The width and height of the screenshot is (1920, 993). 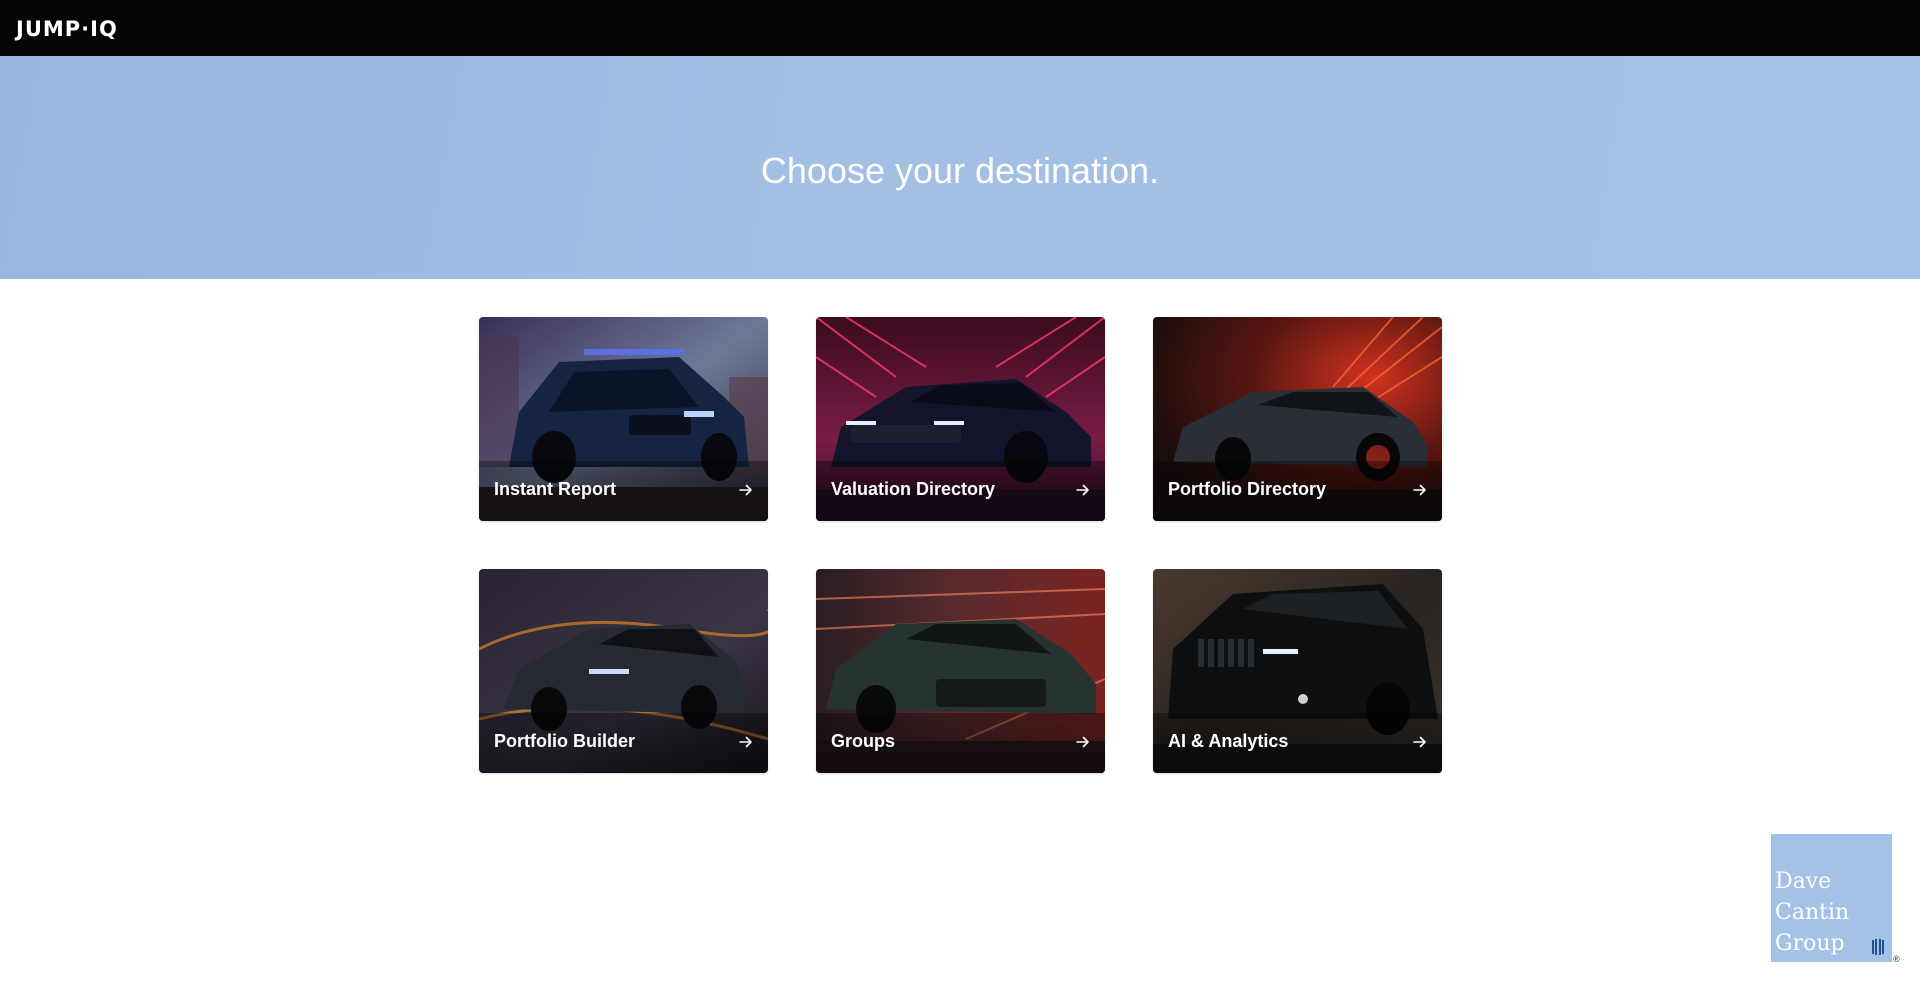 What do you see at coordinates (1896, 959) in the screenshot?
I see `registered-mark: ®` at bounding box center [1896, 959].